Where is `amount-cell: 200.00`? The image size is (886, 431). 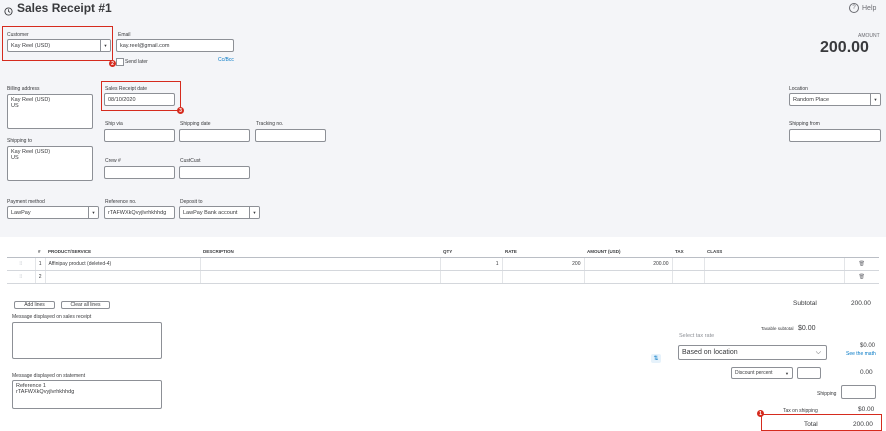
amount-cell: 200.00 is located at coordinates (628, 264).